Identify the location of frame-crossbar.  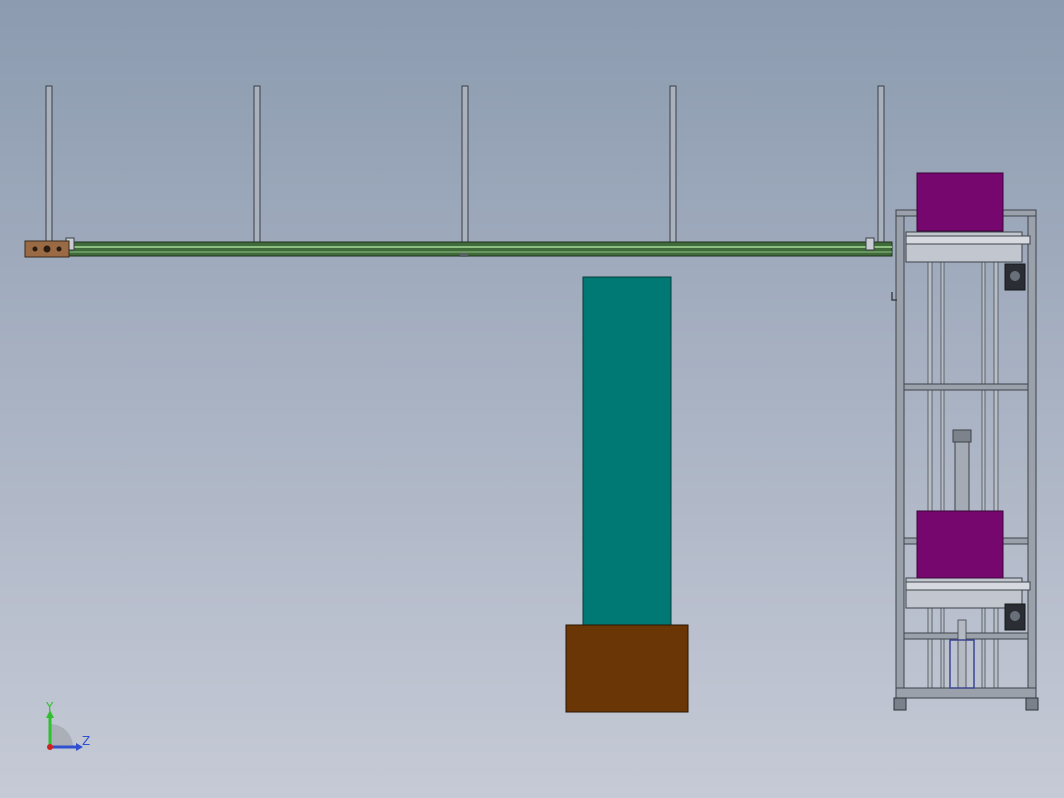
(966, 387).